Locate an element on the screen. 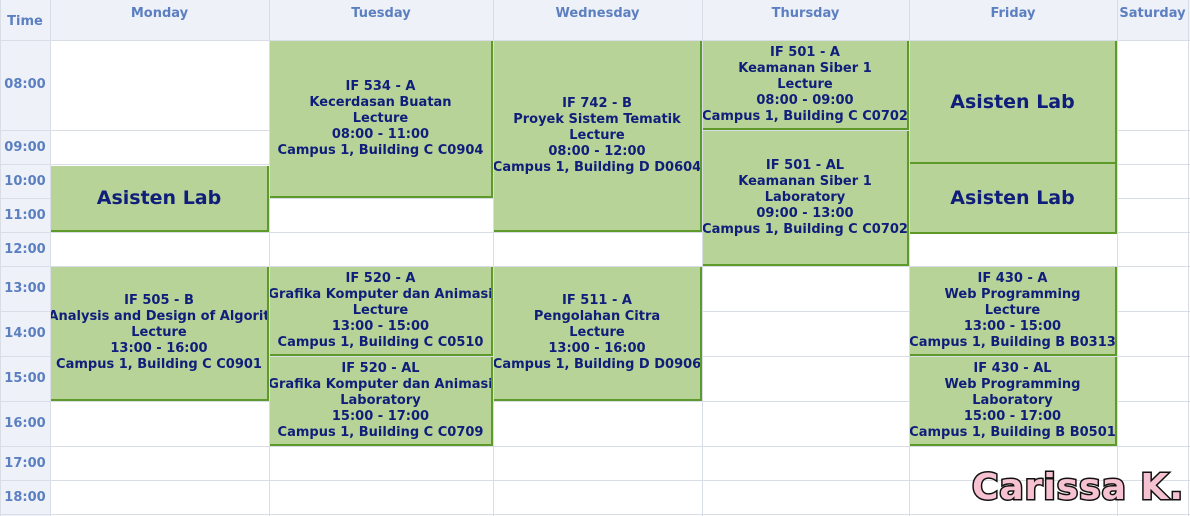  event-asisten-lab-friday-2: Asisten Lab is located at coordinates (1013, 199).